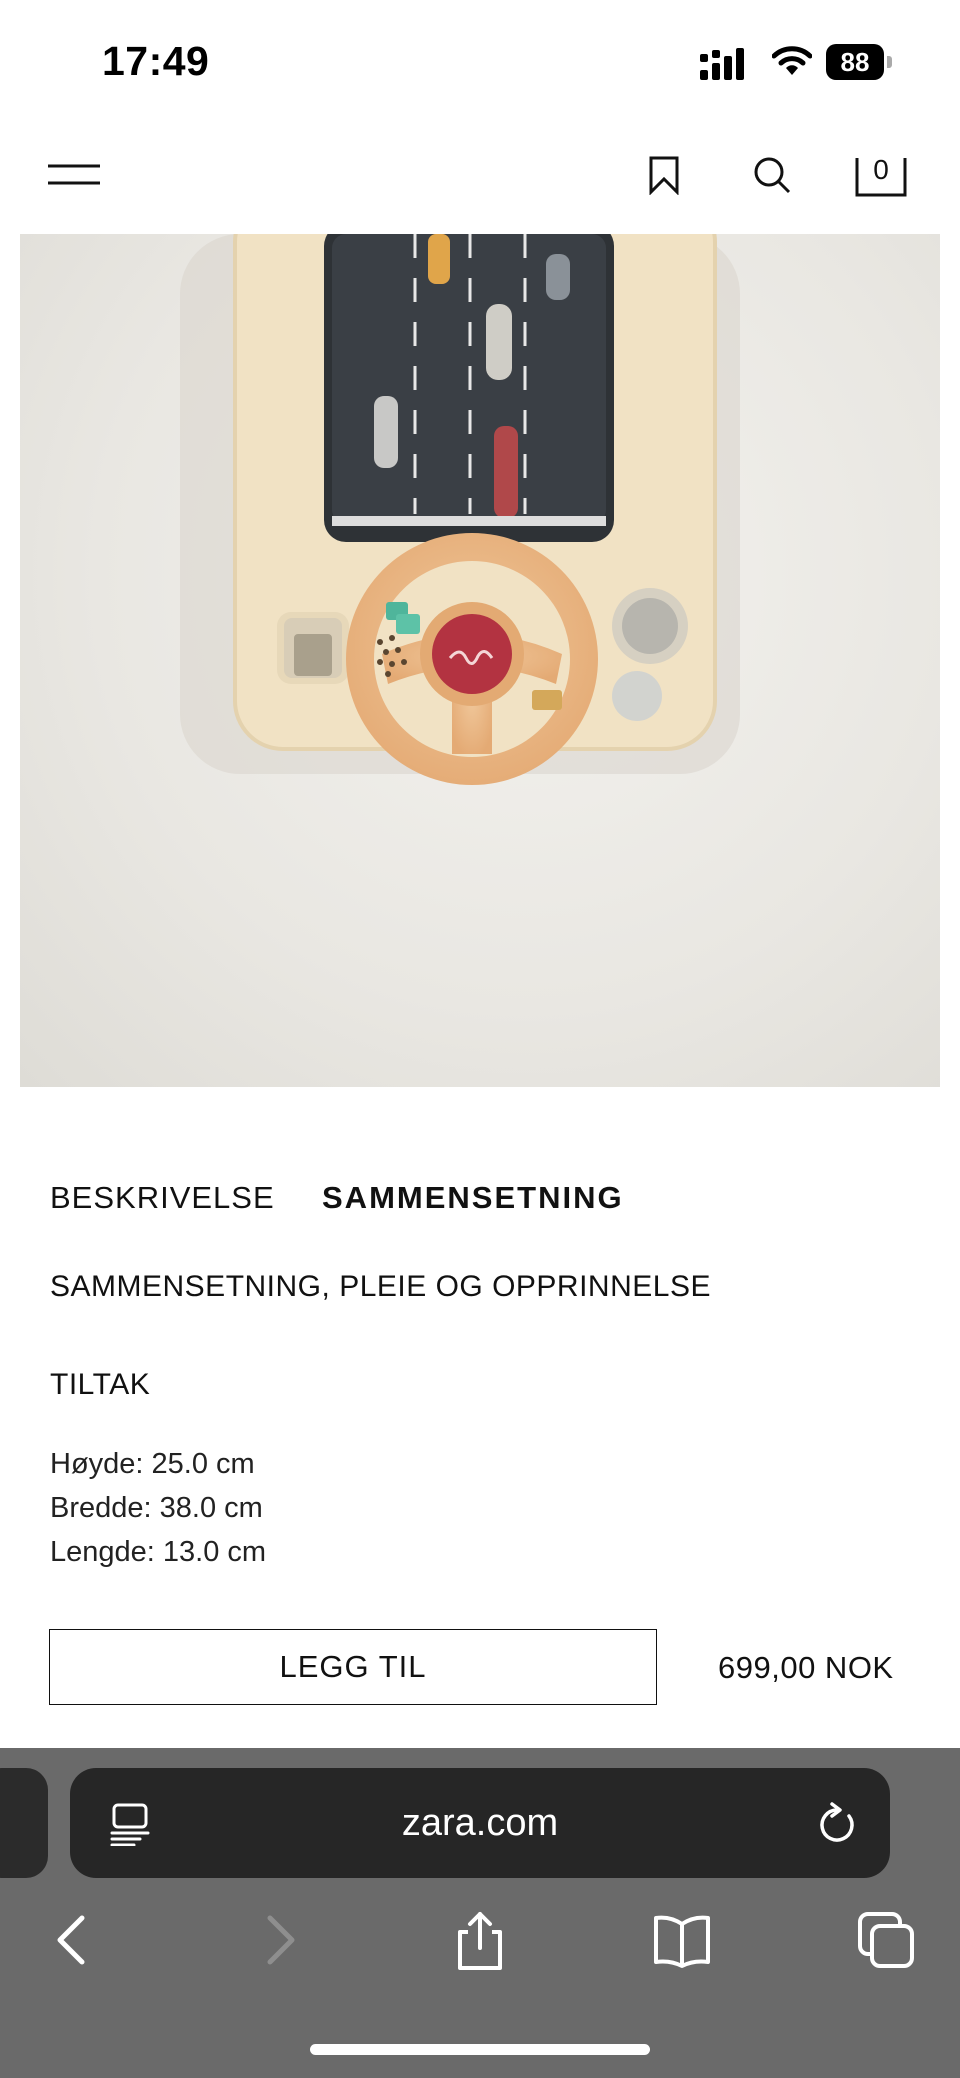 The image size is (960, 2078). What do you see at coordinates (280, 1940) in the screenshot?
I see `forward-icon` at bounding box center [280, 1940].